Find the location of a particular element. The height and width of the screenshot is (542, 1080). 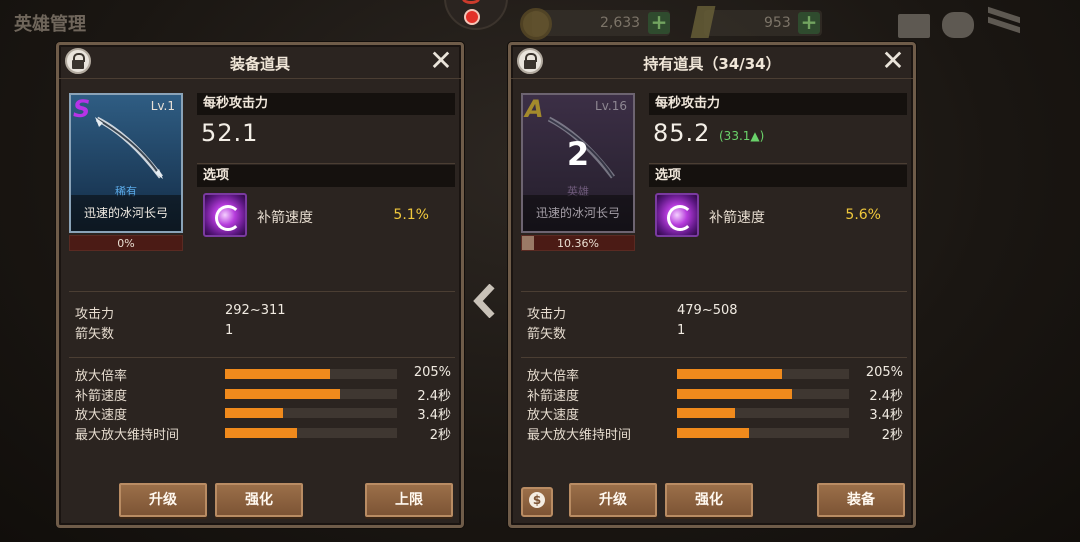

option-value: 5.1% is located at coordinates (411, 215).